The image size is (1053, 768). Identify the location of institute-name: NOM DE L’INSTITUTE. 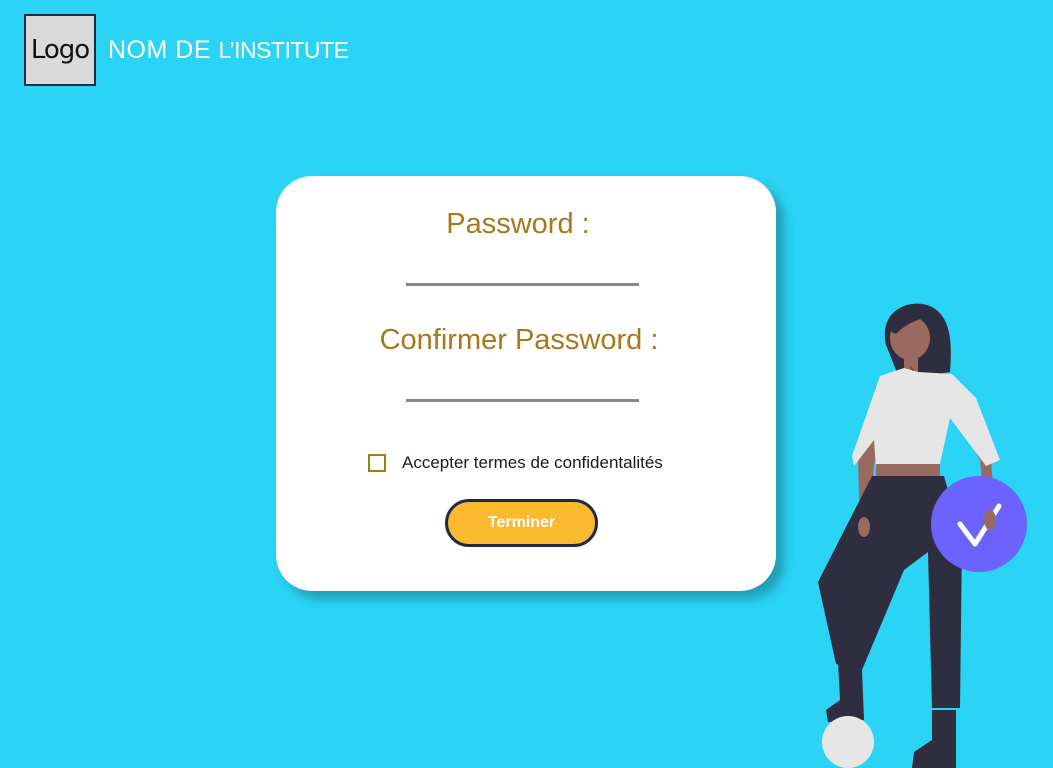
(228, 50).